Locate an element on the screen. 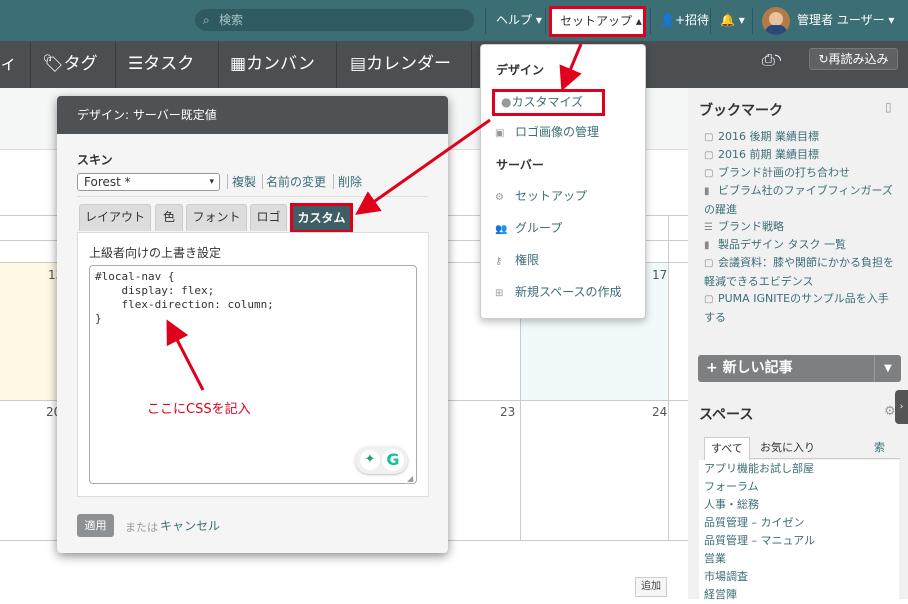  tab-favorites: お気に入り is located at coordinates (787, 448).